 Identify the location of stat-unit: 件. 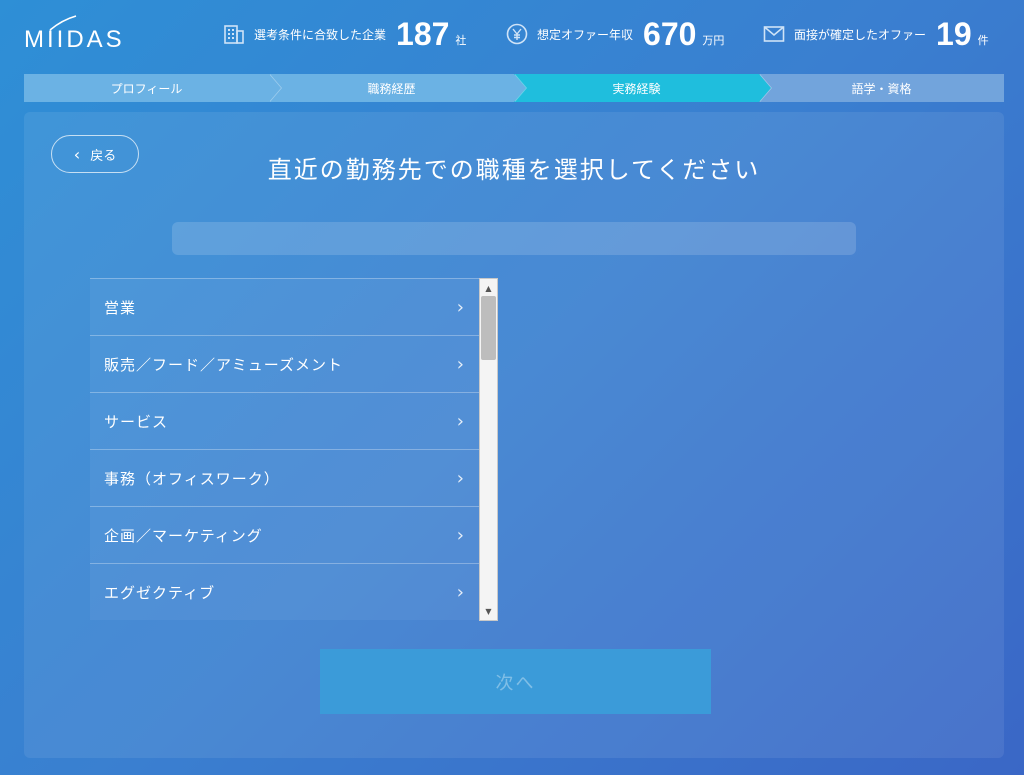
(983, 40).